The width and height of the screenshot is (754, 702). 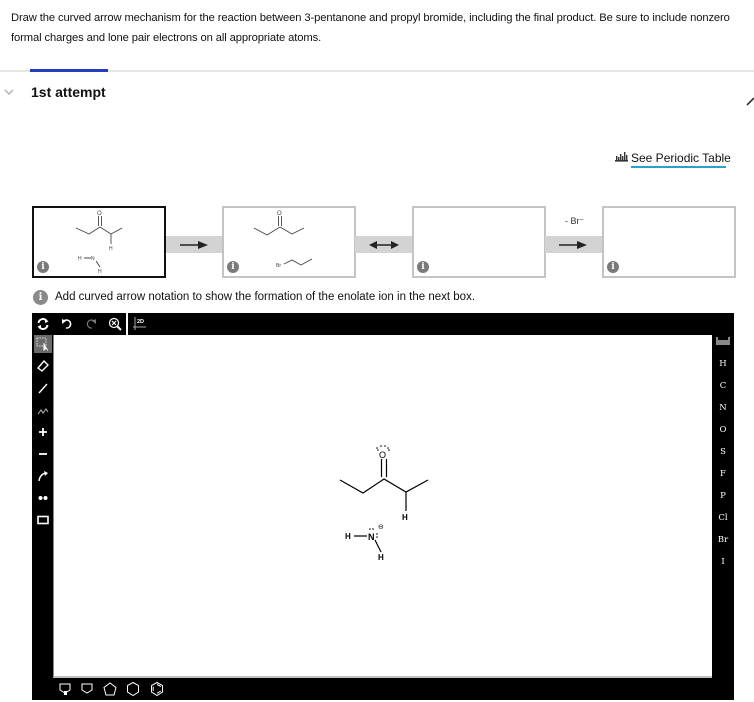 What do you see at coordinates (68, 92) in the screenshot?
I see `attempt-title: 1st attempt` at bounding box center [68, 92].